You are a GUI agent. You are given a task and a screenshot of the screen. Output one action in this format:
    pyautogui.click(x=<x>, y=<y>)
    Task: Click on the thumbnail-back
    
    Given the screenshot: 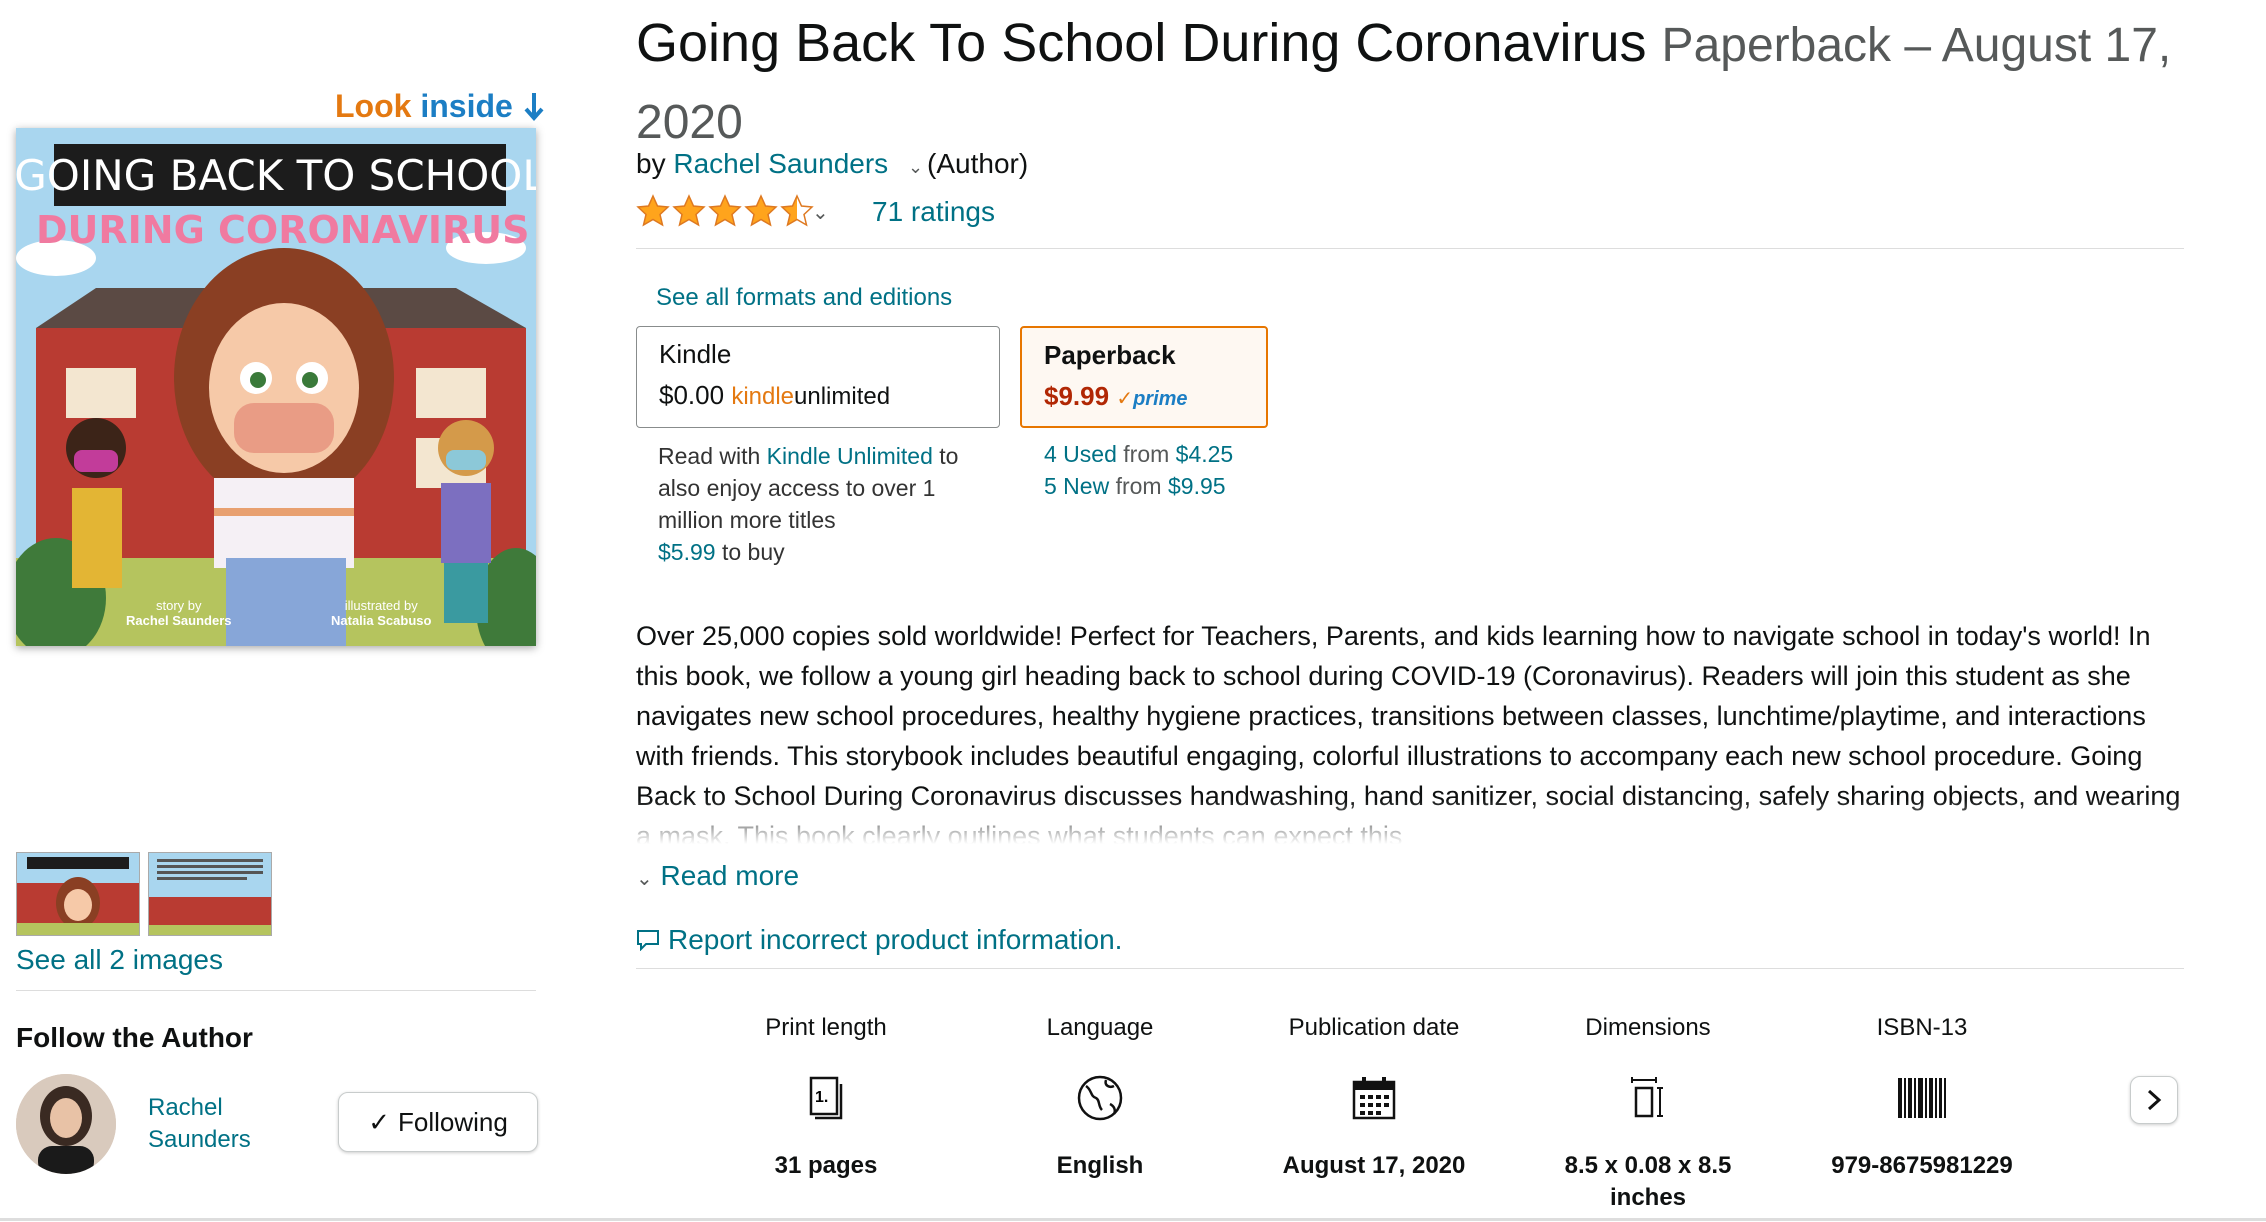 What is the action you would take?
    pyautogui.click(x=210, y=894)
    